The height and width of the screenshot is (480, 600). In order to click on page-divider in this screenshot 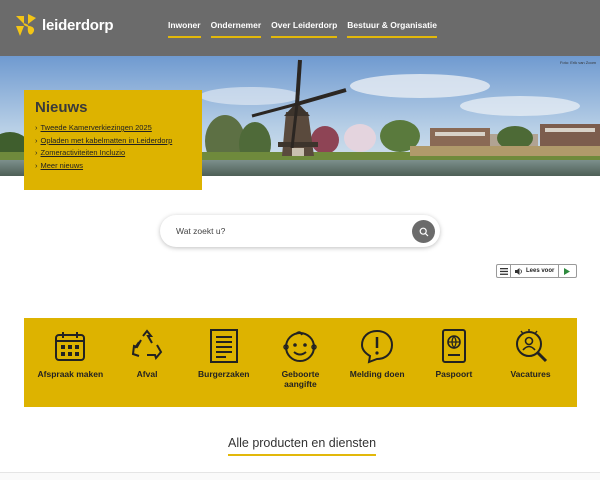, I will do `click(300, 476)`.